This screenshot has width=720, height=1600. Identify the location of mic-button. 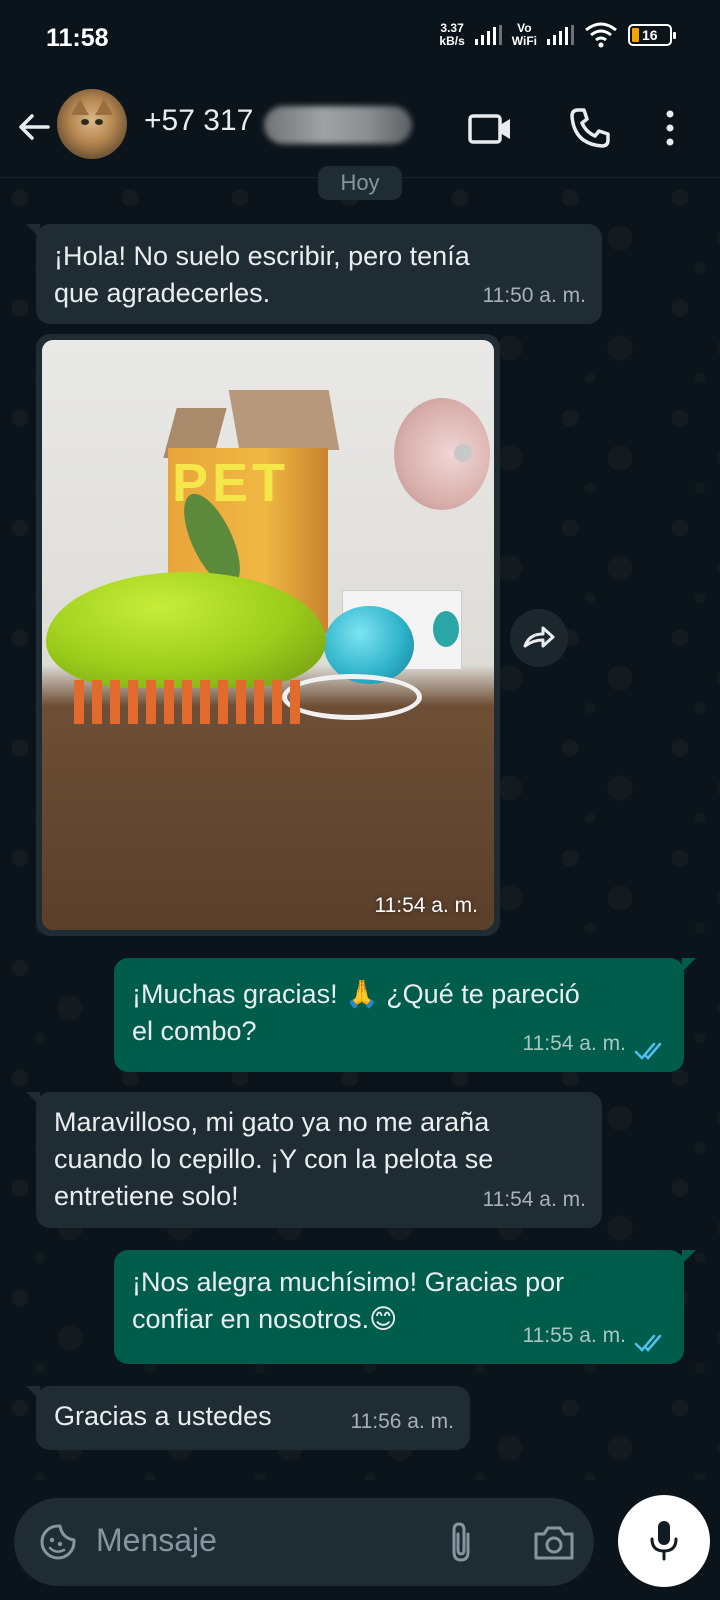
(664, 1541).